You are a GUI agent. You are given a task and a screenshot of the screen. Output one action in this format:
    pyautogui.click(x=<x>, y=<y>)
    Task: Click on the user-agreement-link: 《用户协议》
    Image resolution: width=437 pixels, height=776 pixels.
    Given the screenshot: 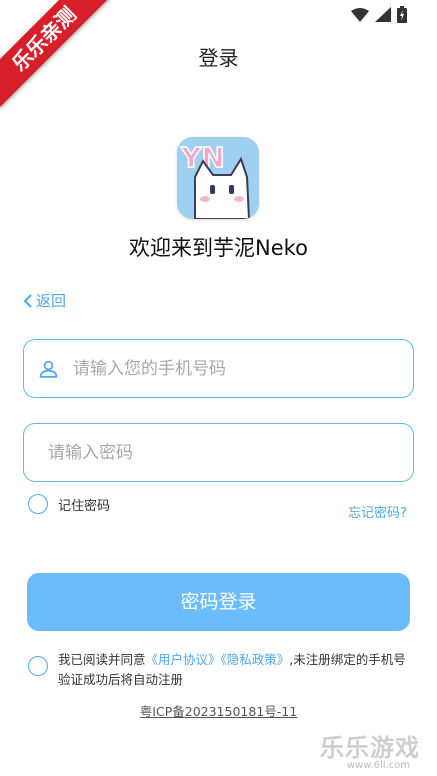 What is the action you would take?
    pyautogui.click(x=183, y=659)
    